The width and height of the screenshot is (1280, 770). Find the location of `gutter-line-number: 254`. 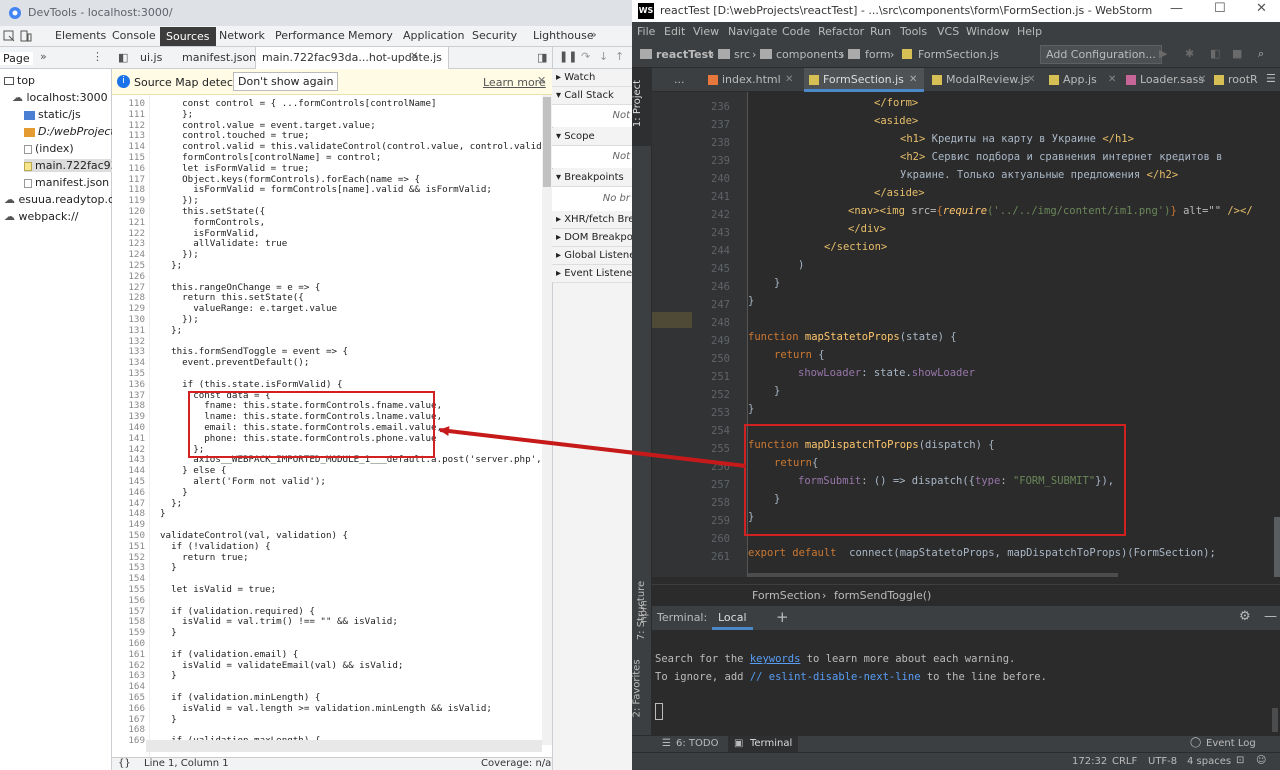

gutter-line-number: 254 is located at coordinates (711, 431).